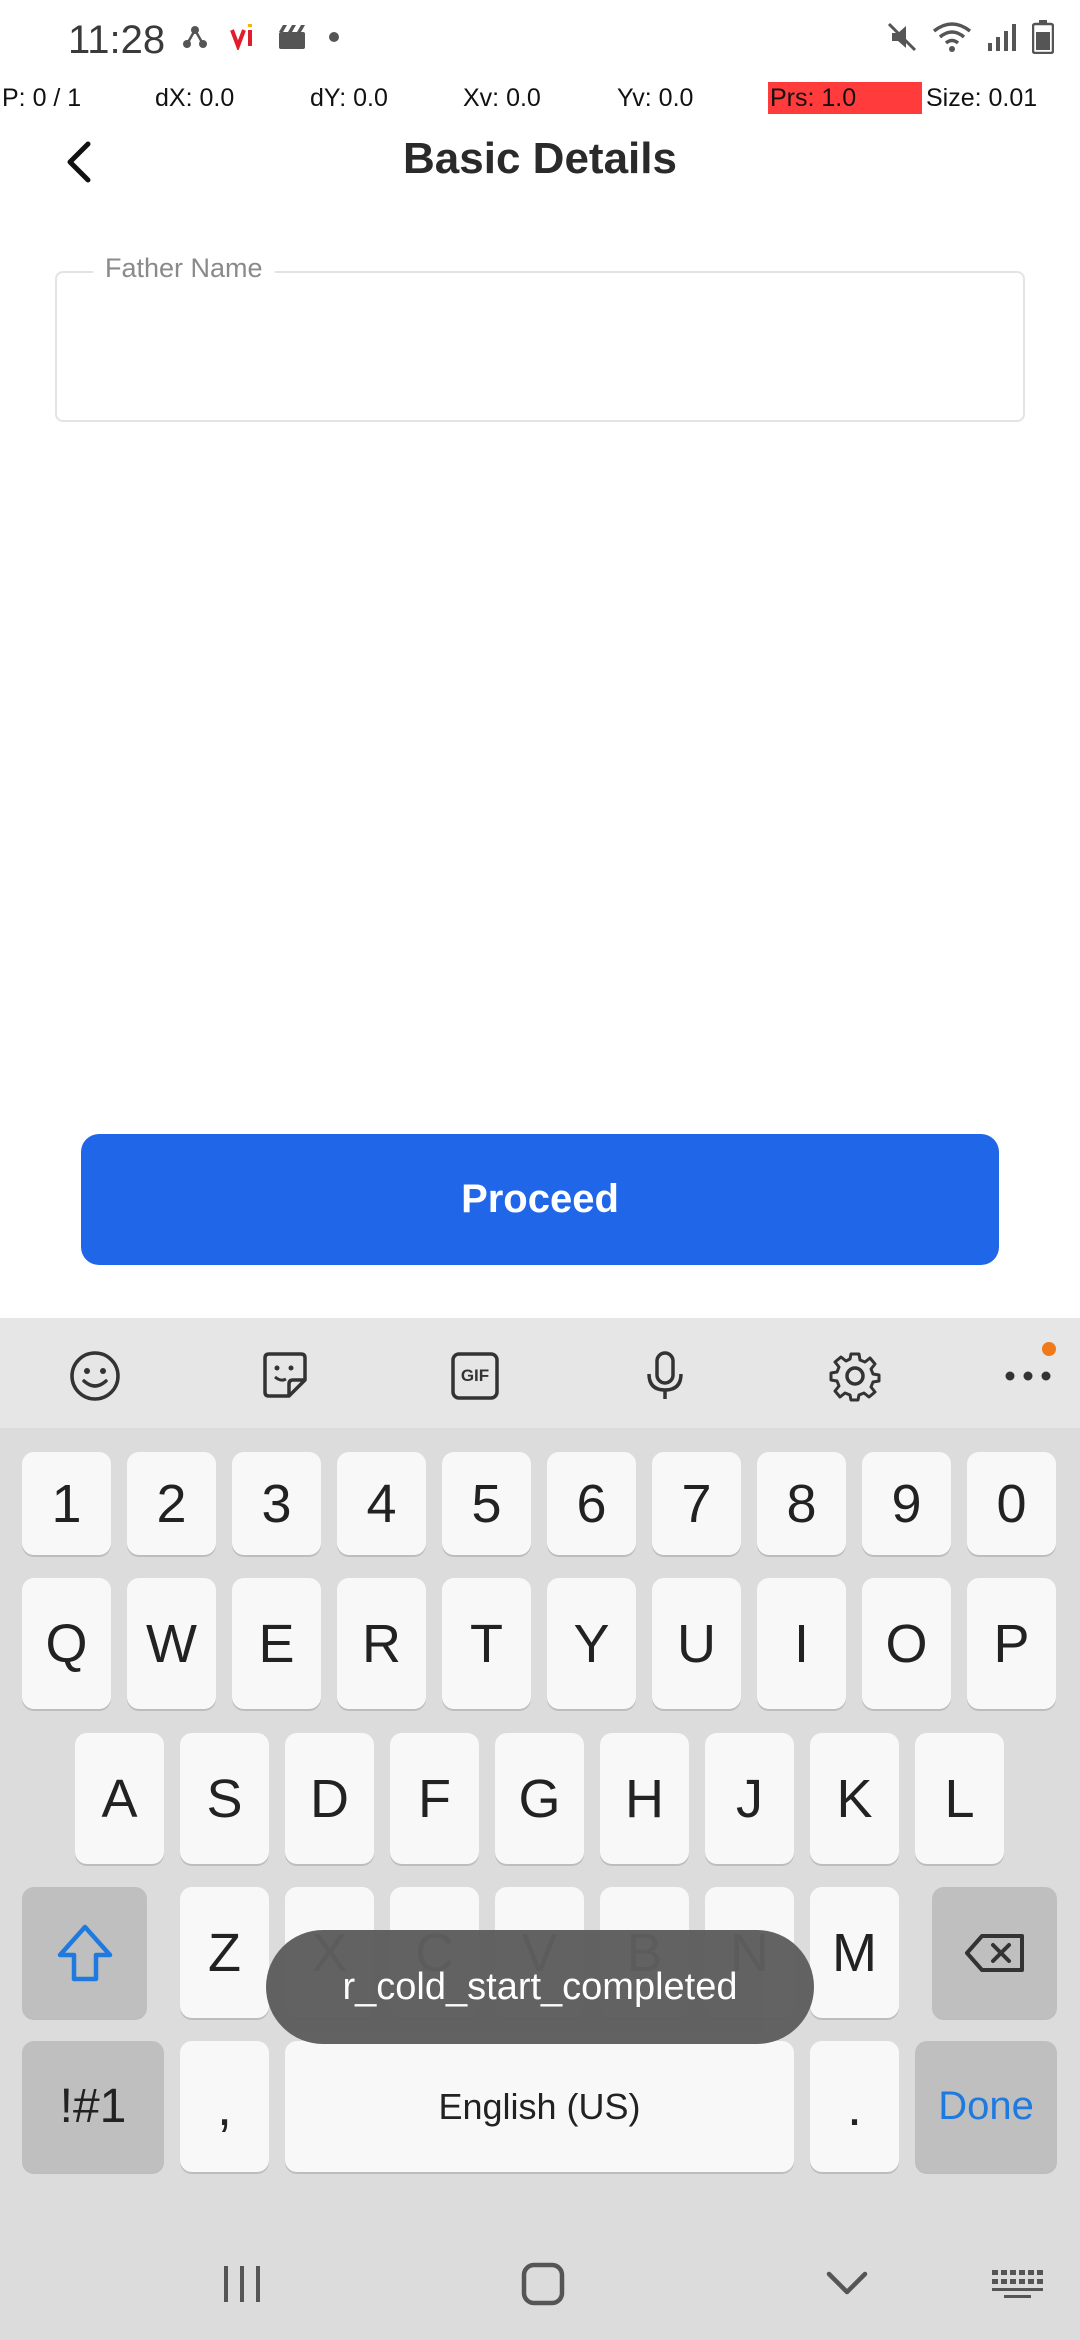  I want to click on key-l: L, so click(959, 1798).